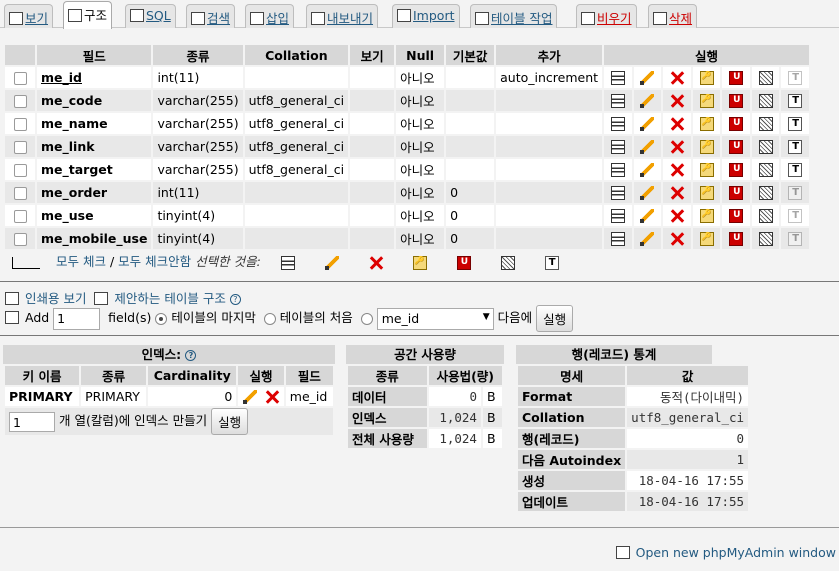  Describe the element at coordinates (606, 16) in the screenshot. I see `tab-empty: 비우기` at that location.